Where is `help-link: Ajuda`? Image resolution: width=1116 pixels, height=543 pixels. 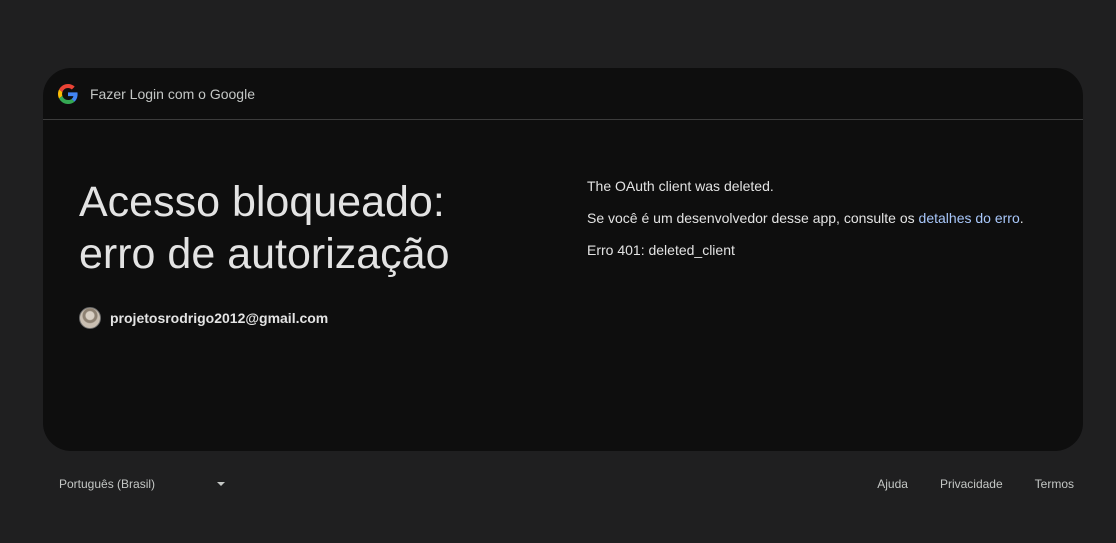 help-link: Ajuda is located at coordinates (892, 484).